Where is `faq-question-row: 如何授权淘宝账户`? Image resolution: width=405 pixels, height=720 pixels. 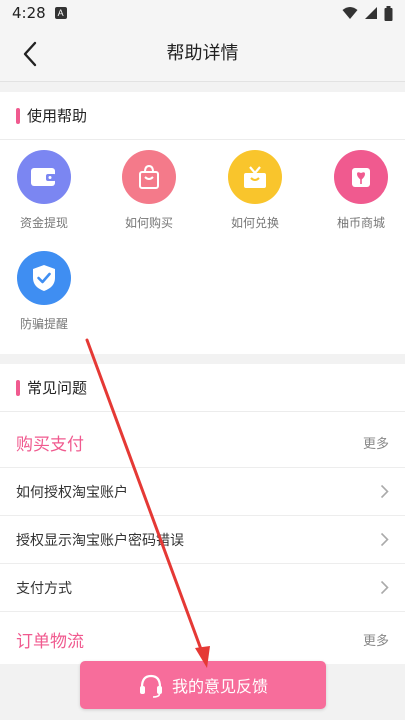 faq-question-row: 如何授权淘宝账户 is located at coordinates (202, 492).